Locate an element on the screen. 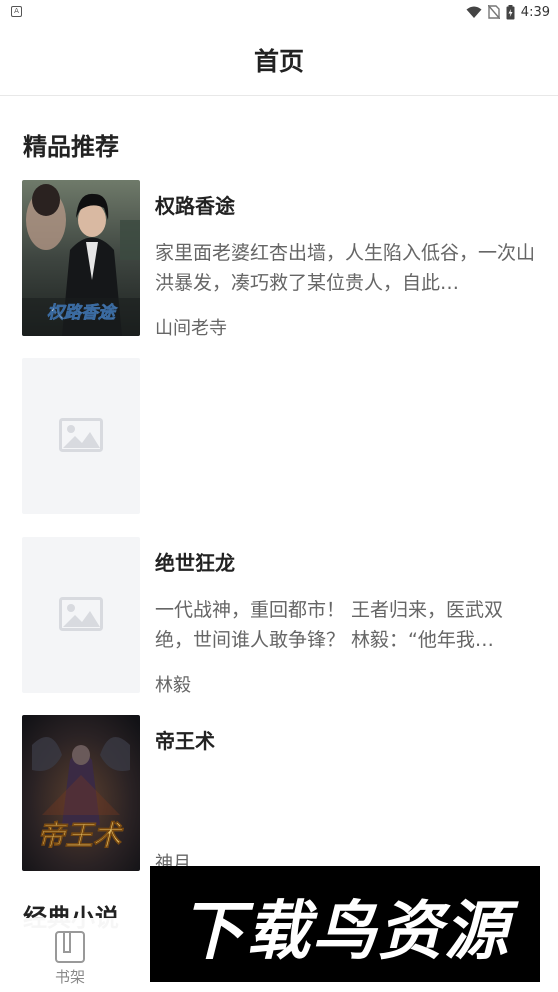 This screenshot has height=992, width=558. nav-item-bookshelf: 书架 is located at coordinates (70, 955).